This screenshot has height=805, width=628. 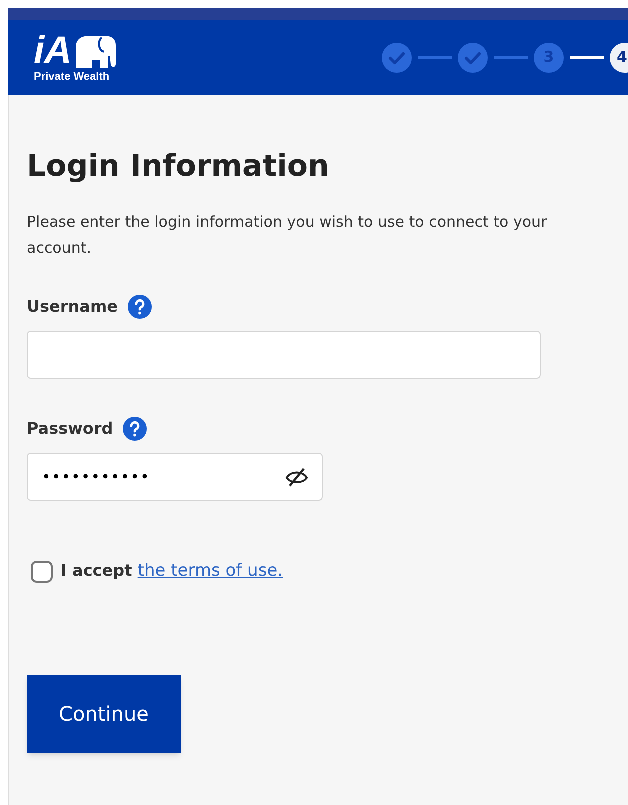 I want to click on terms-text: I accept the terms of use., so click(x=172, y=571).